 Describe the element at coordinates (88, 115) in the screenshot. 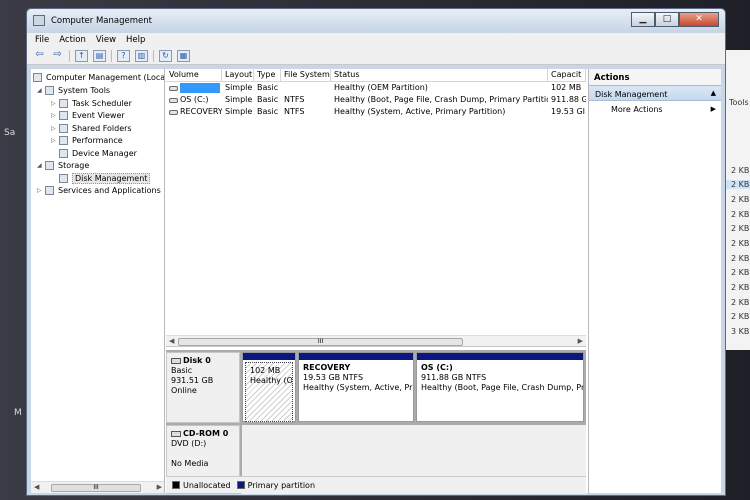

I see `tree-item-event-viewer: ▷ Event Viewer` at that location.